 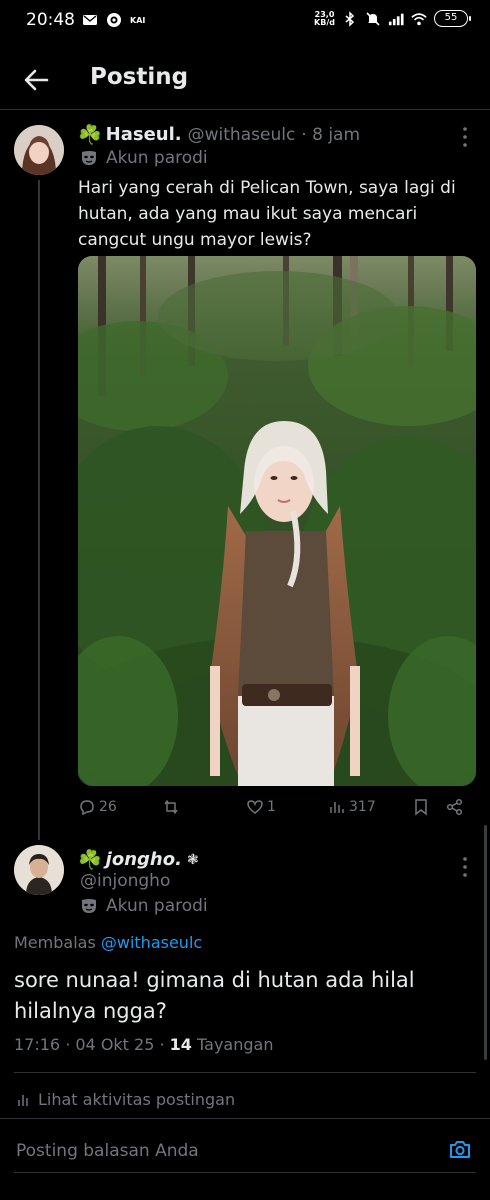 I want to click on tweet-time: · 8 jam, so click(x=331, y=134).